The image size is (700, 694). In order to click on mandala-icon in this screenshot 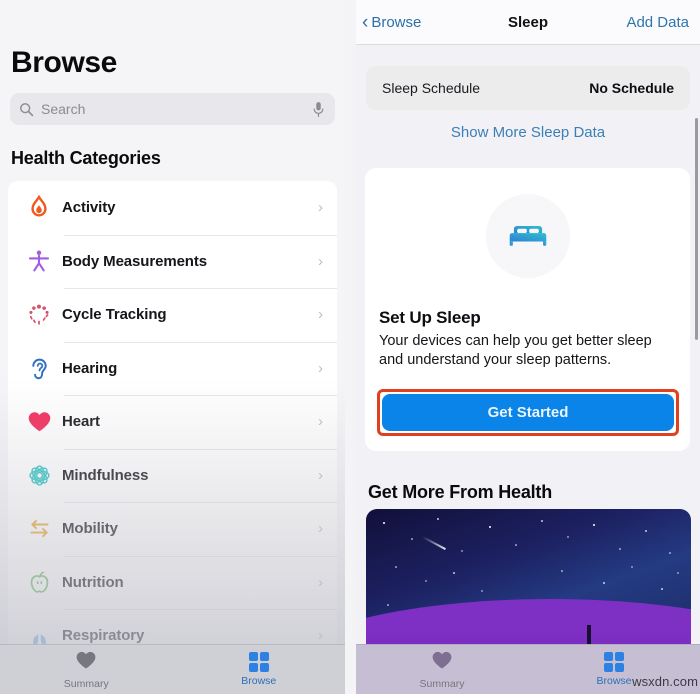, I will do `click(39, 475)`.